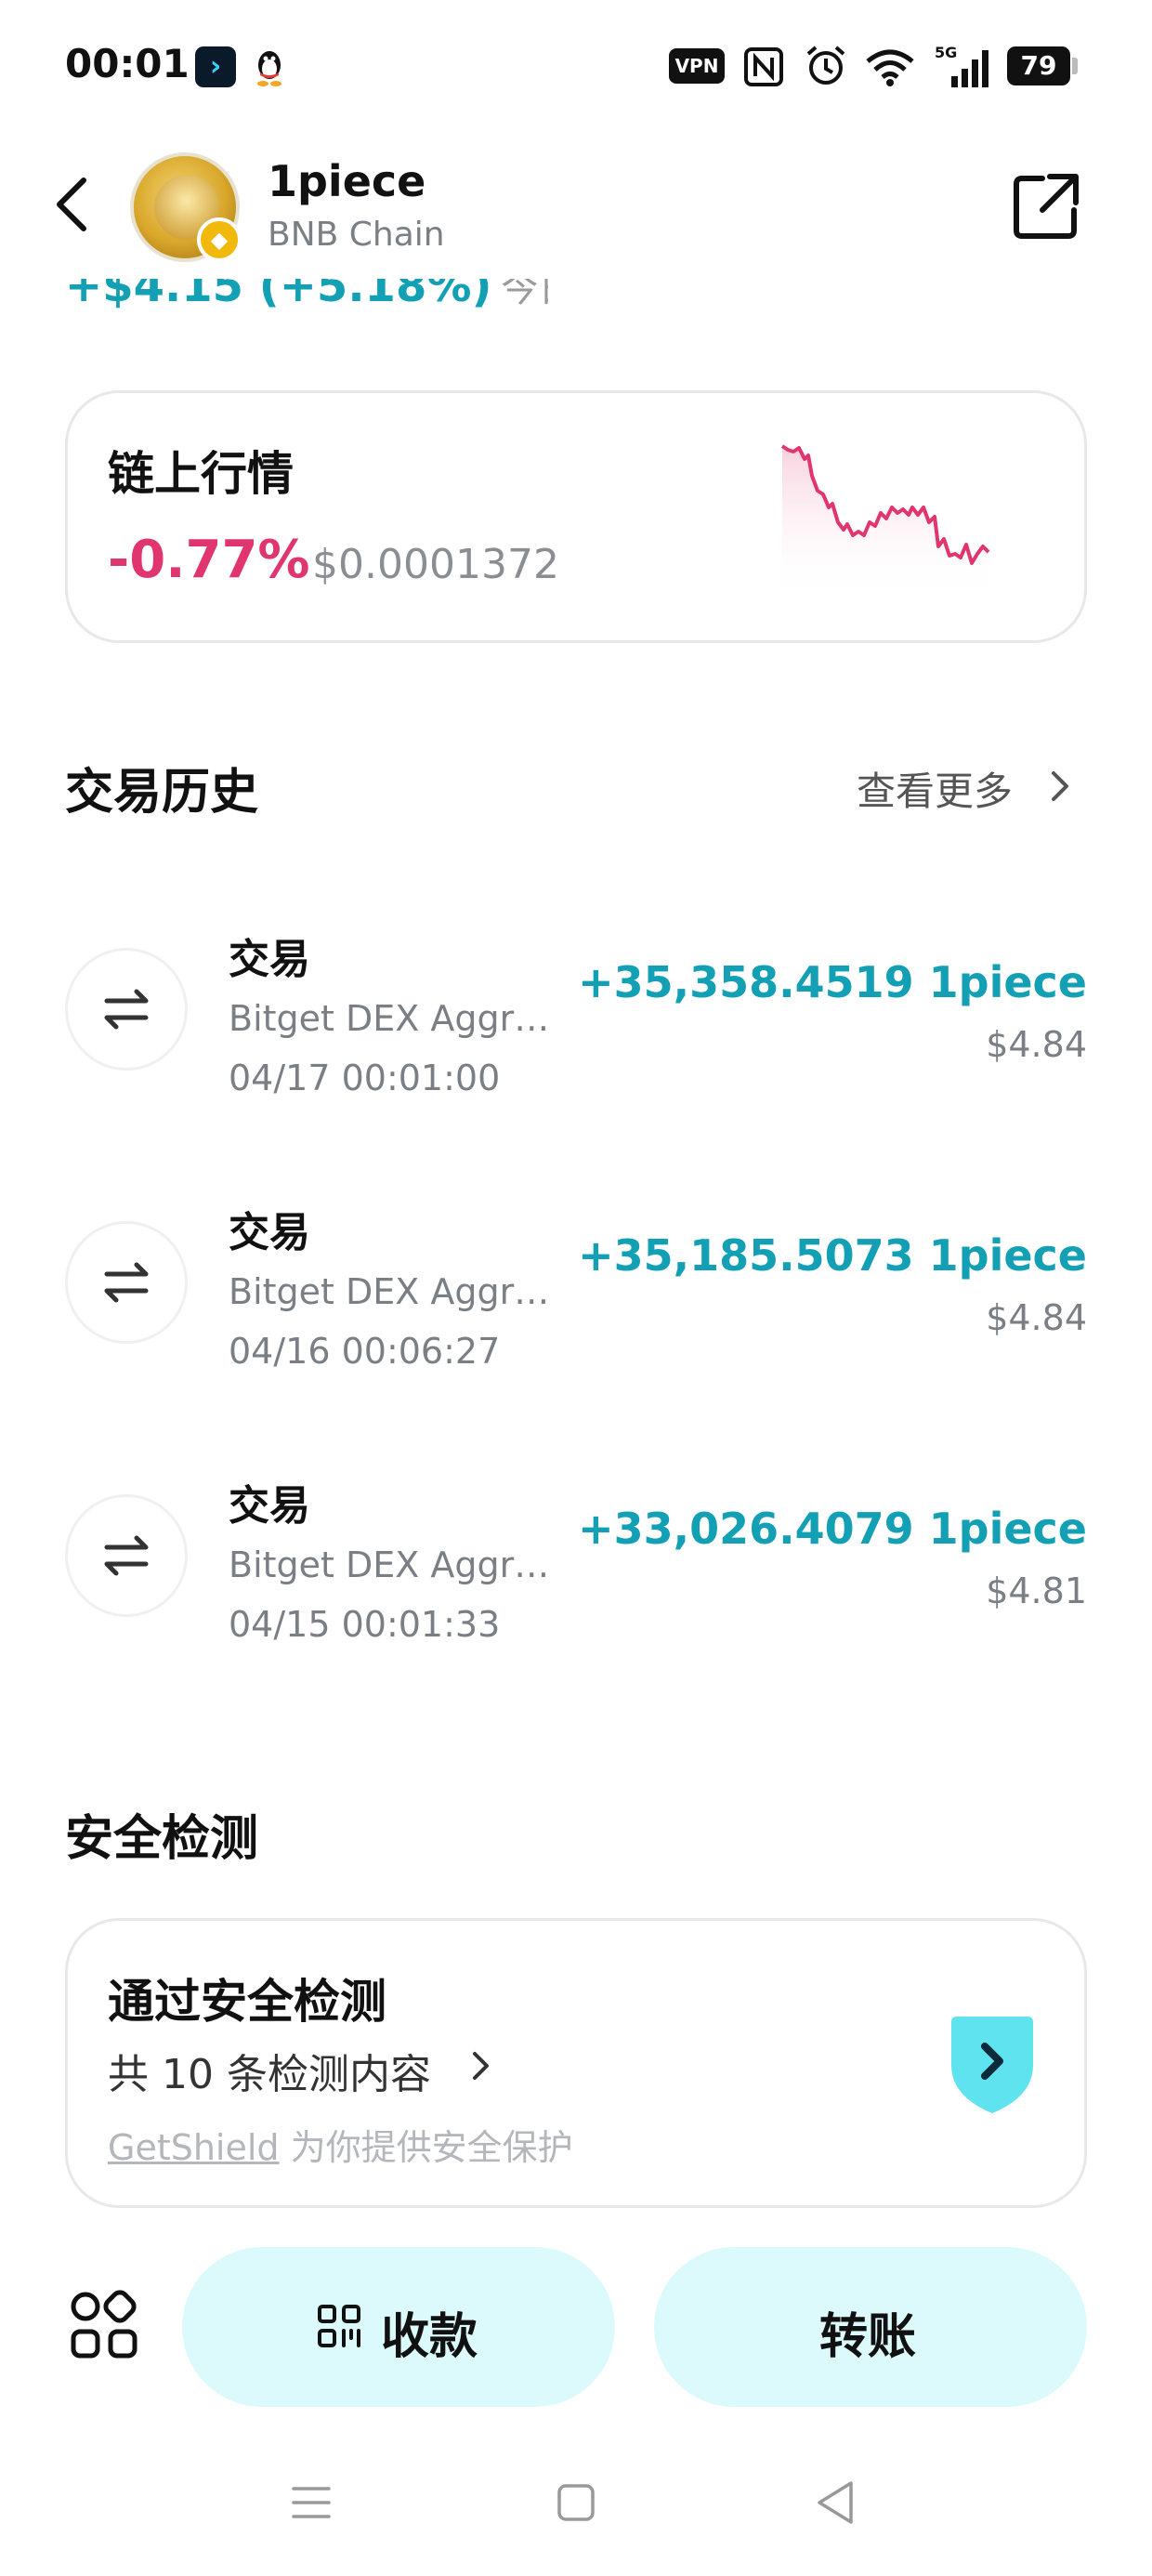 This screenshot has width=1152, height=2576. I want to click on tx-time: 04/16 00:06:27, so click(365, 1351).